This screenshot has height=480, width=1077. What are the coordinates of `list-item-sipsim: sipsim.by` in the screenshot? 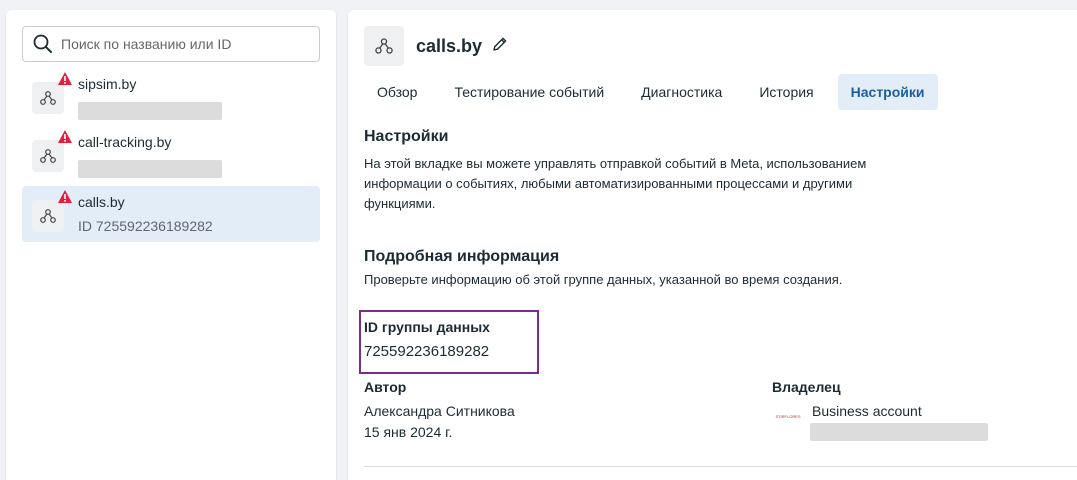 It's located at (171, 96).